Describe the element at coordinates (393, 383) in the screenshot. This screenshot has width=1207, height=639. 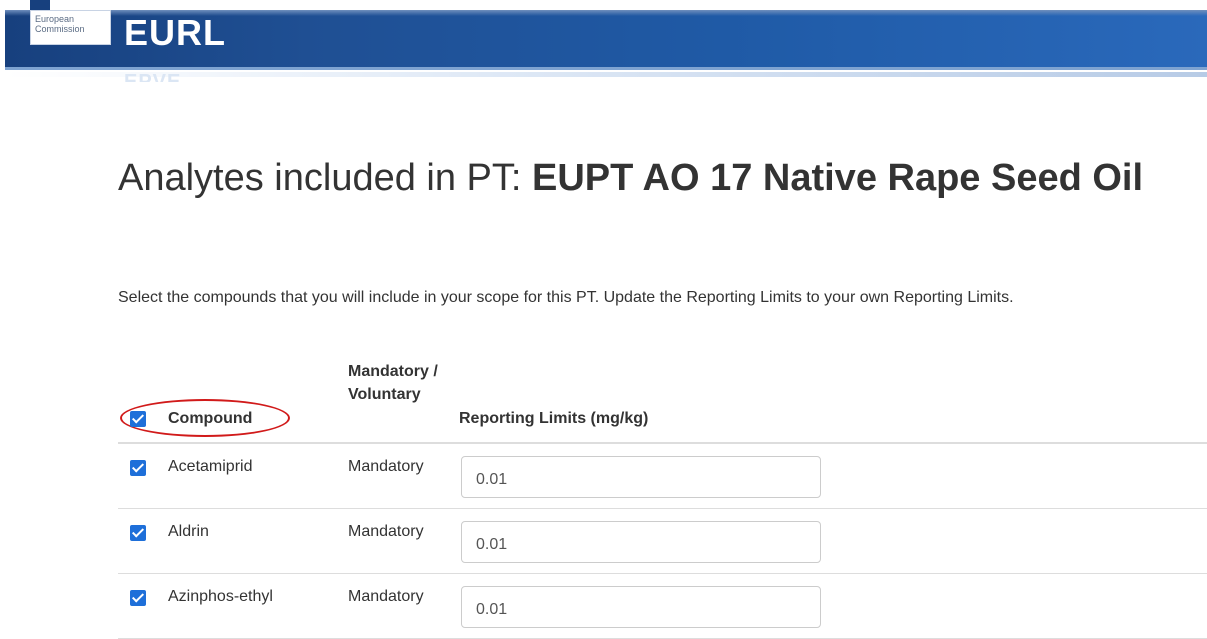
I see `column-header-mandatory: Mandatory / Voluntary` at that location.